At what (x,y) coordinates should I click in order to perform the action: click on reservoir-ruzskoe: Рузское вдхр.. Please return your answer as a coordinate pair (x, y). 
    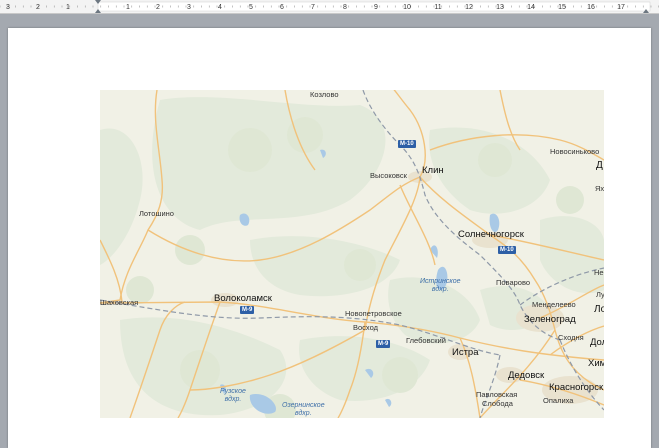
    Looking at the image, I should click on (233, 396).